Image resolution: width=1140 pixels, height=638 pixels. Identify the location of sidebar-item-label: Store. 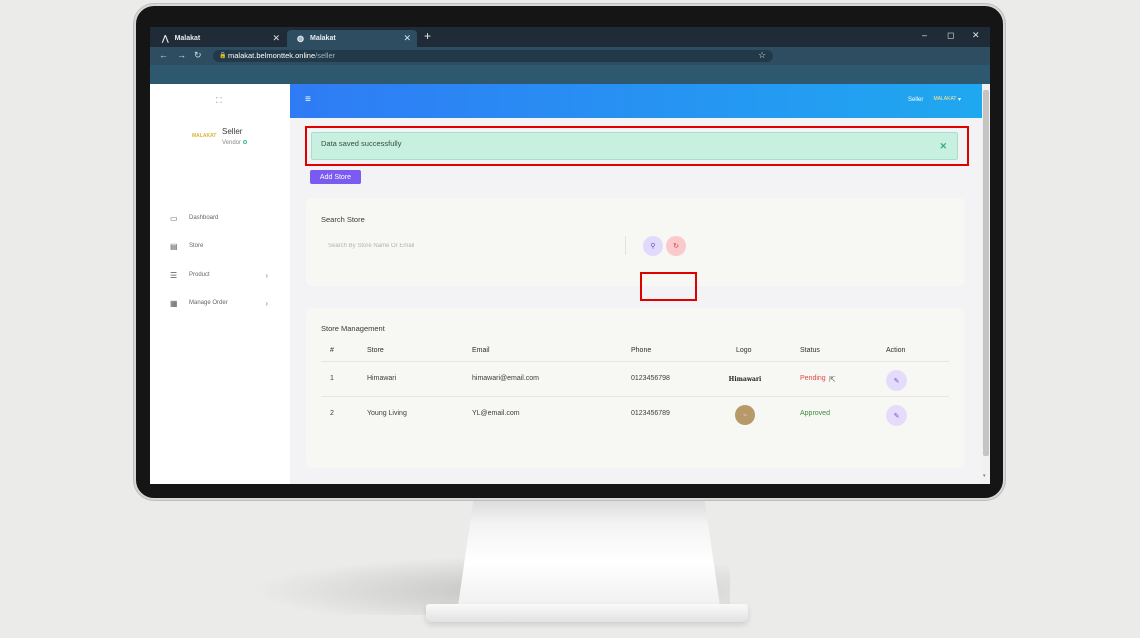
(196, 246).